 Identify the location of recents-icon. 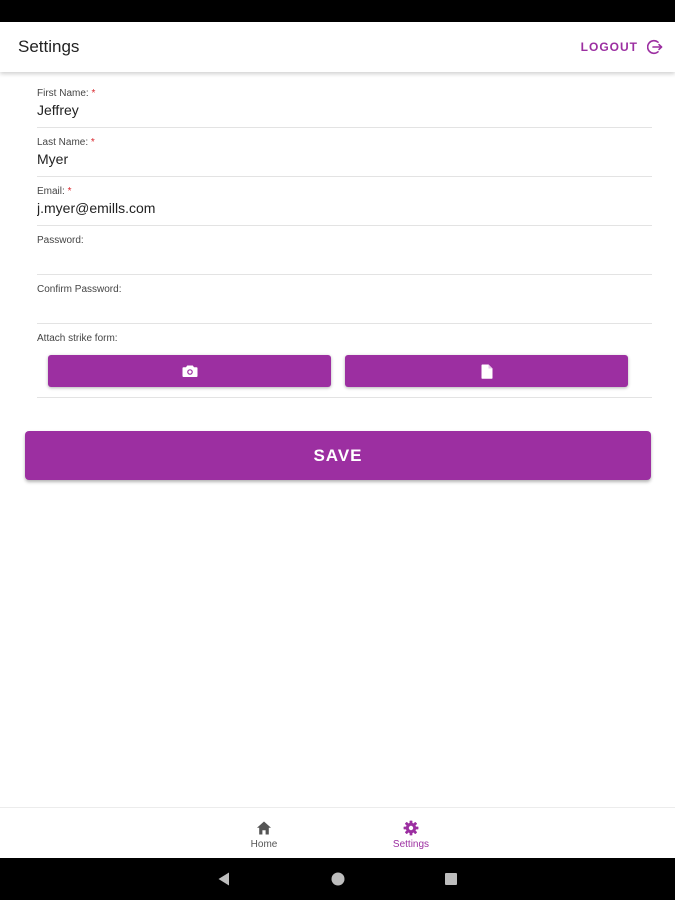
(451, 879).